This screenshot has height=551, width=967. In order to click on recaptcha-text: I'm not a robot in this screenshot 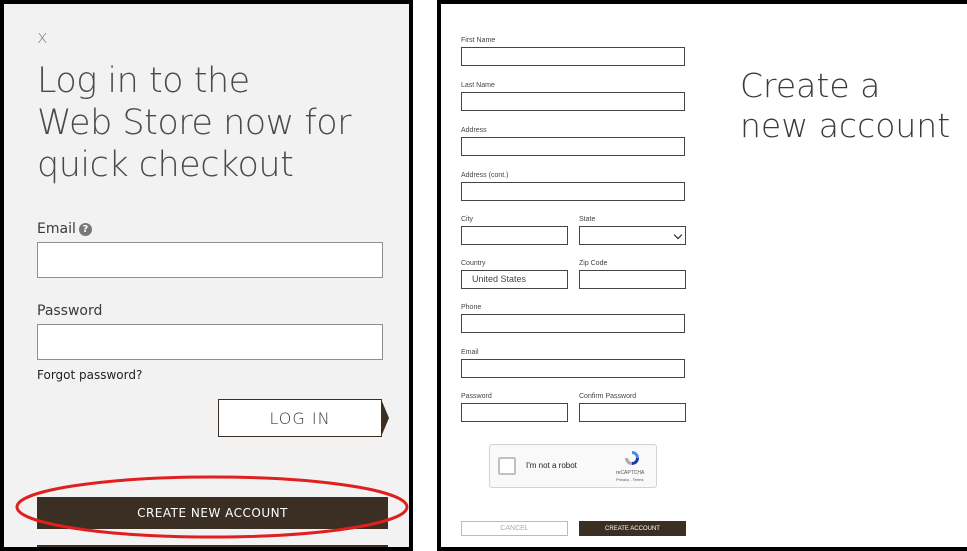, I will do `click(551, 465)`.